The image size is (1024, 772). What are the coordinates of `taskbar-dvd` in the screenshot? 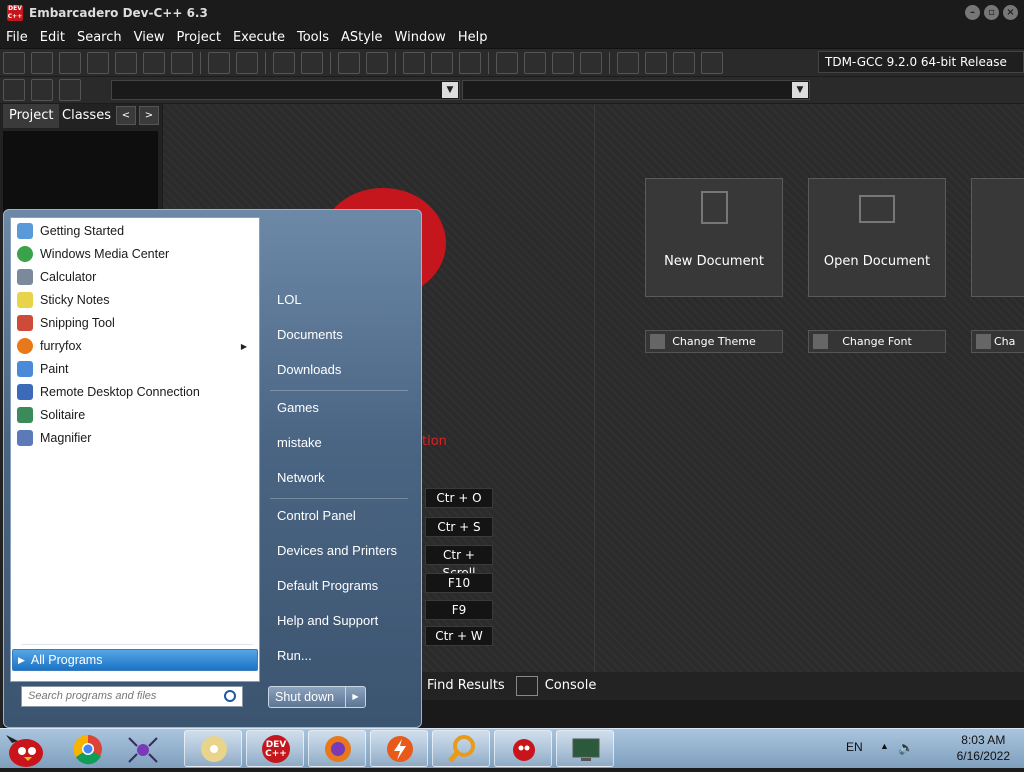 It's located at (213, 748).